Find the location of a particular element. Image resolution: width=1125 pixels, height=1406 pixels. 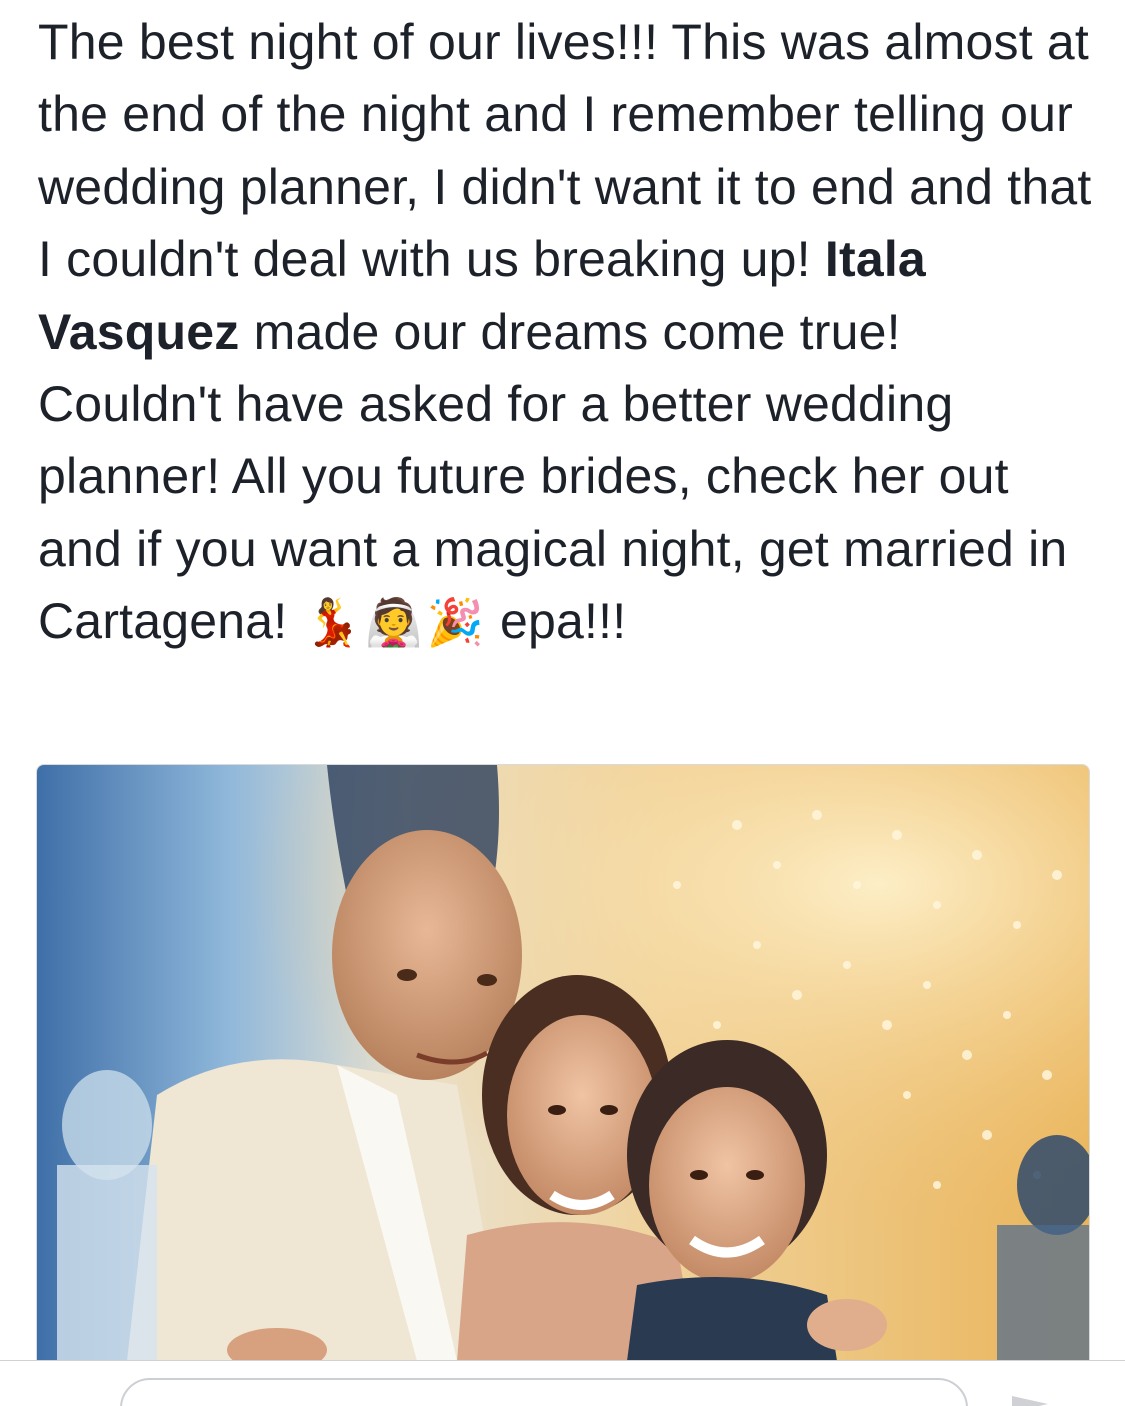

divider is located at coordinates (562, 1360).